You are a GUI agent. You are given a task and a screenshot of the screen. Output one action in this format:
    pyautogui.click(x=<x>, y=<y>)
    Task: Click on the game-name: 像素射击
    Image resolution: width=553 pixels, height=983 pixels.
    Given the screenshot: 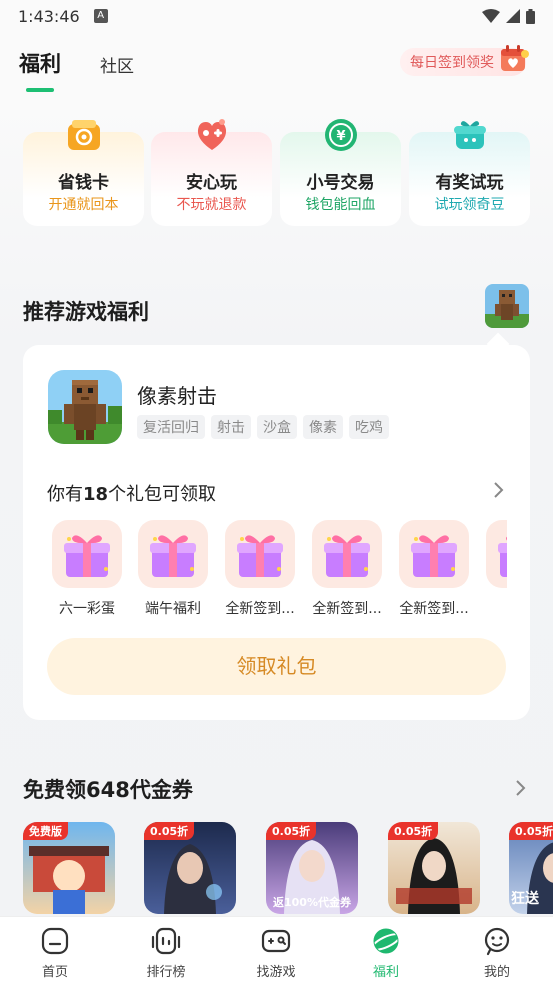 What is the action you would take?
    pyautogui.click(x=177, y=394)
    